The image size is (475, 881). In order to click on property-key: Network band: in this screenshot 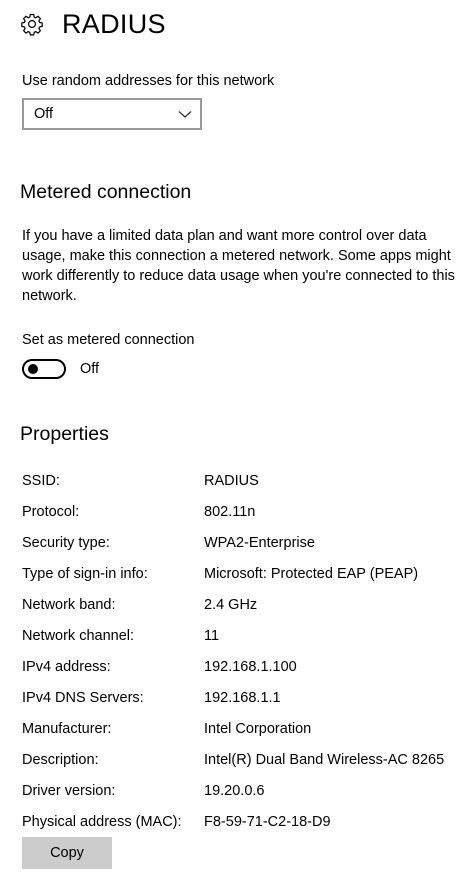, I will do `click(69, 604)`.